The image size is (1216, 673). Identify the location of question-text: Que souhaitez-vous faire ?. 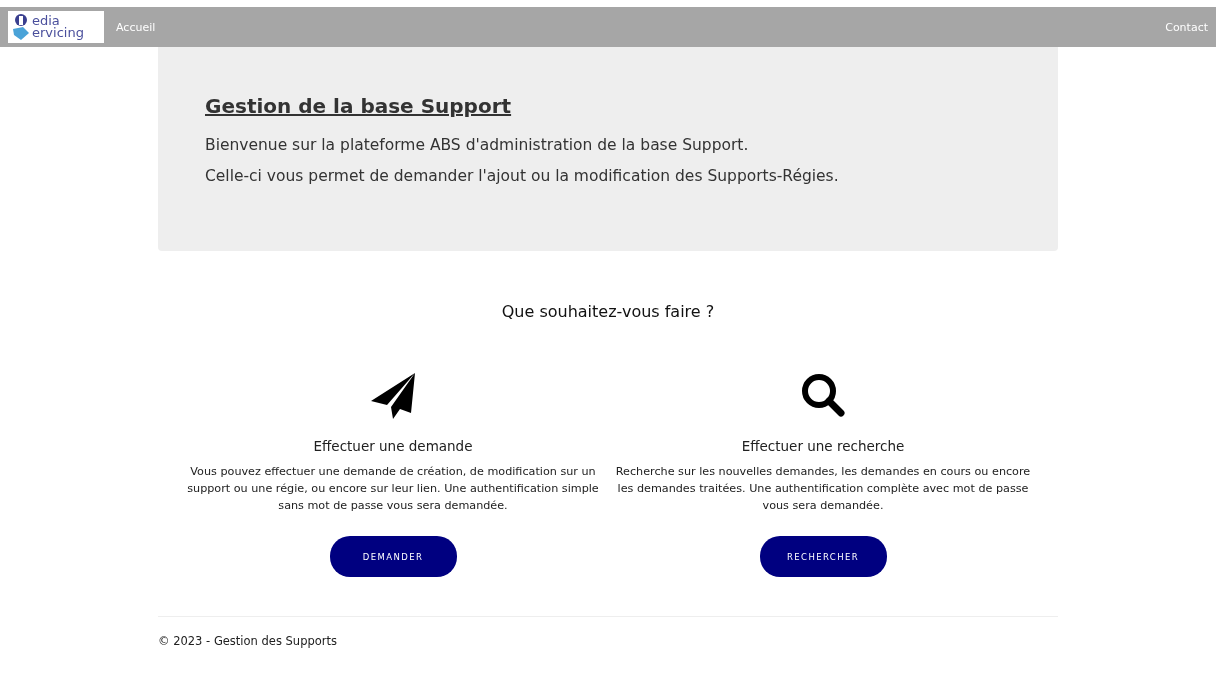
(608, 311).